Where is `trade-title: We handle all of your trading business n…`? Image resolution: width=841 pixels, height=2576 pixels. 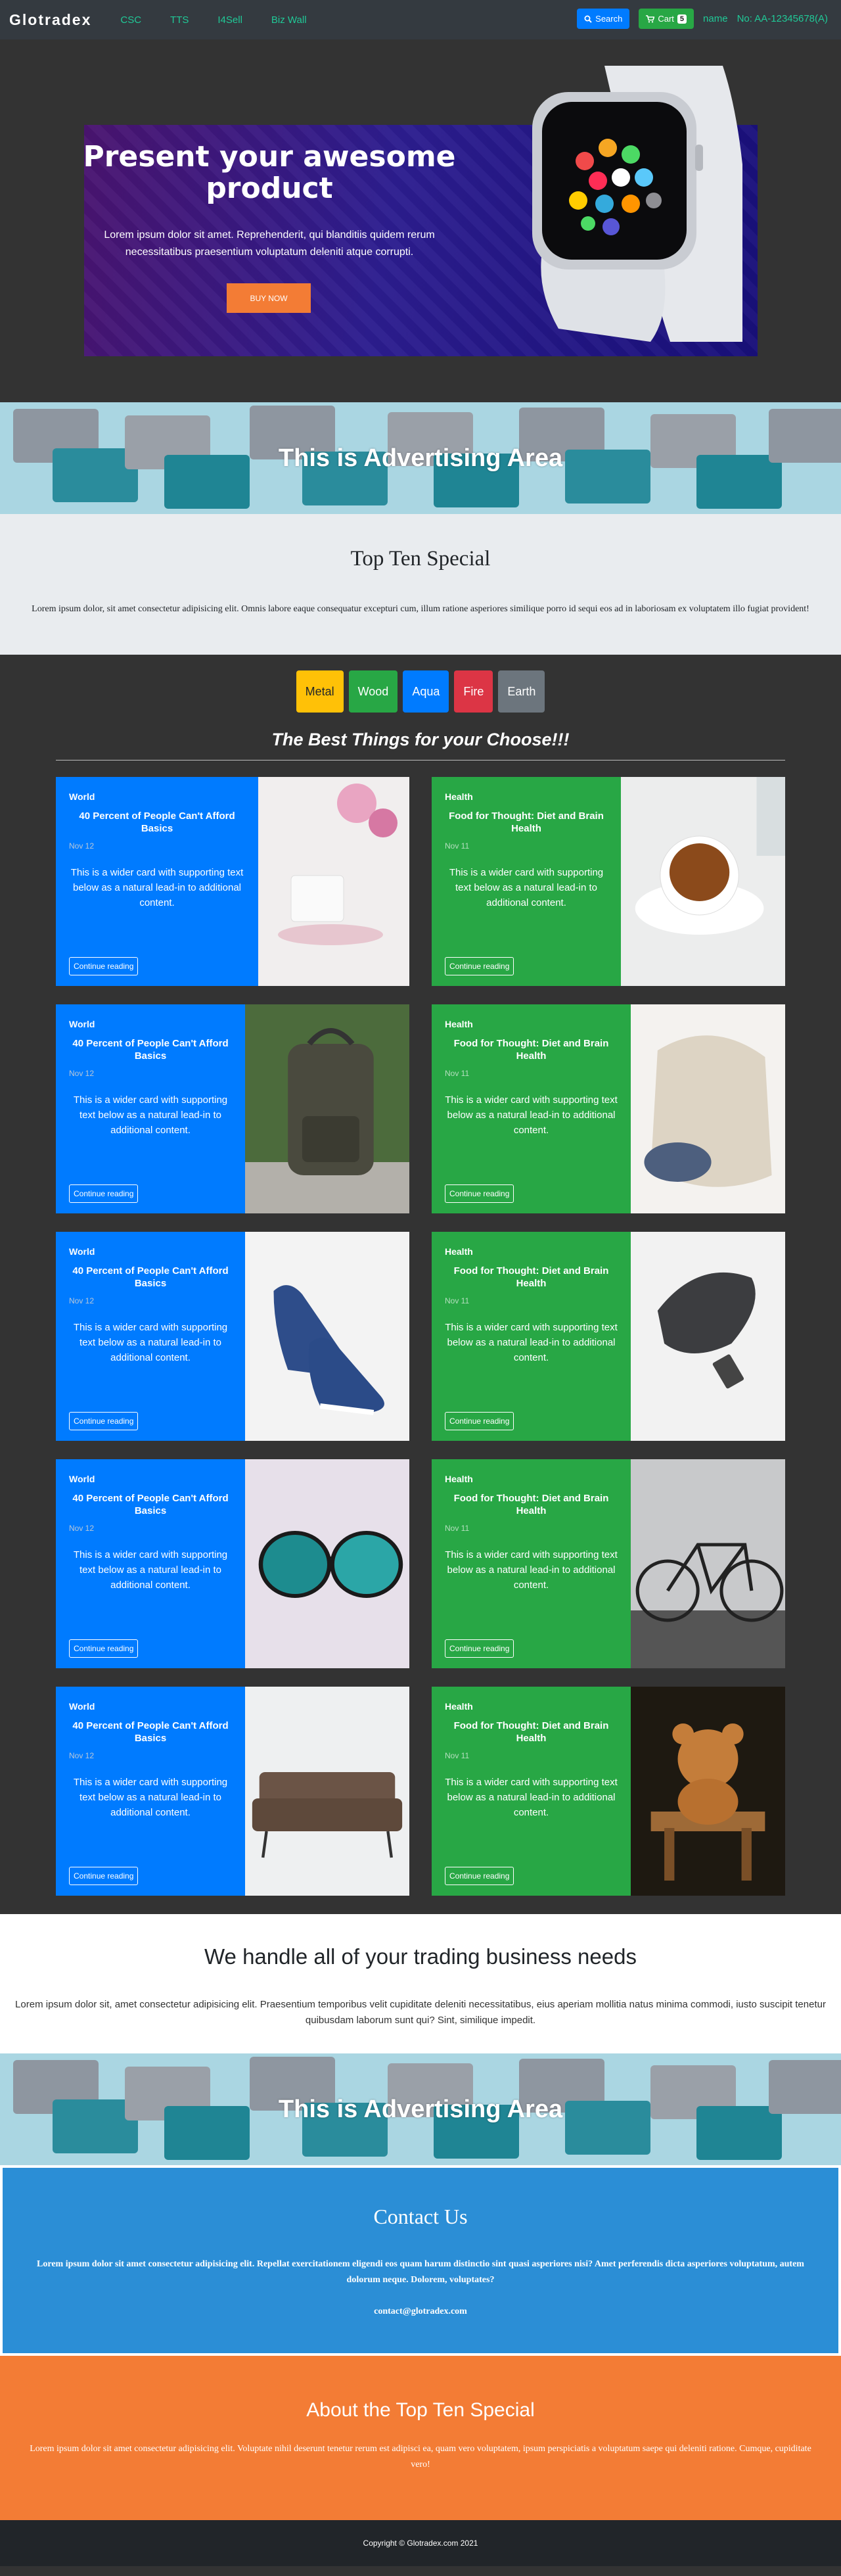 trade-title: We handle all of your trading business n… is located at coordinates (420, 1956).